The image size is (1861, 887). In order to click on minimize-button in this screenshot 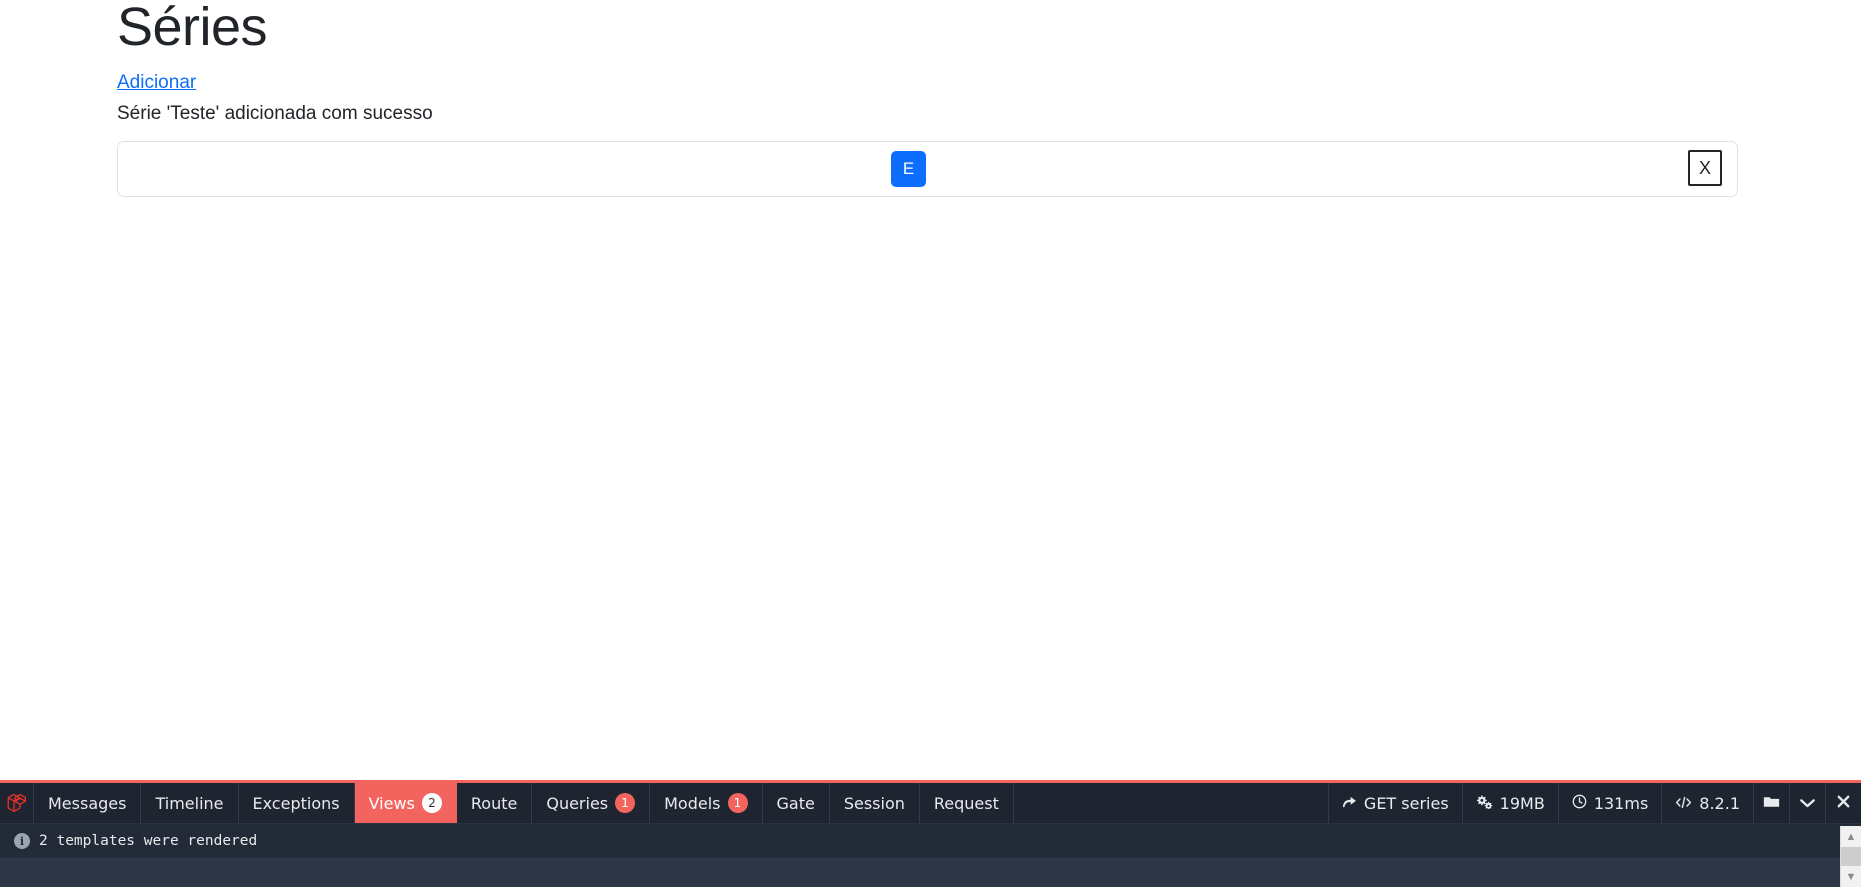, I will do `click(1807, 803)`.